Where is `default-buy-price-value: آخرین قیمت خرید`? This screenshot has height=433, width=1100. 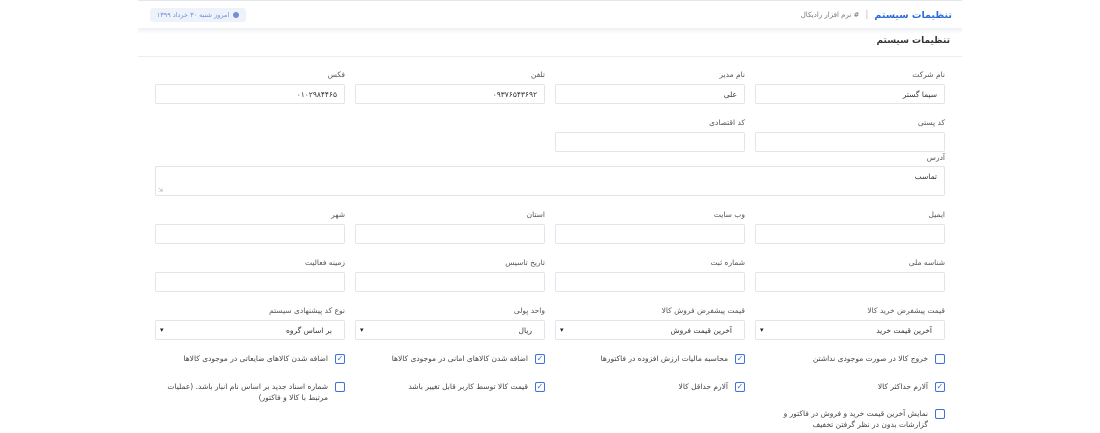
default-buy-price-value: آخرین قیمت خرید is located at coordinates (904, 330).